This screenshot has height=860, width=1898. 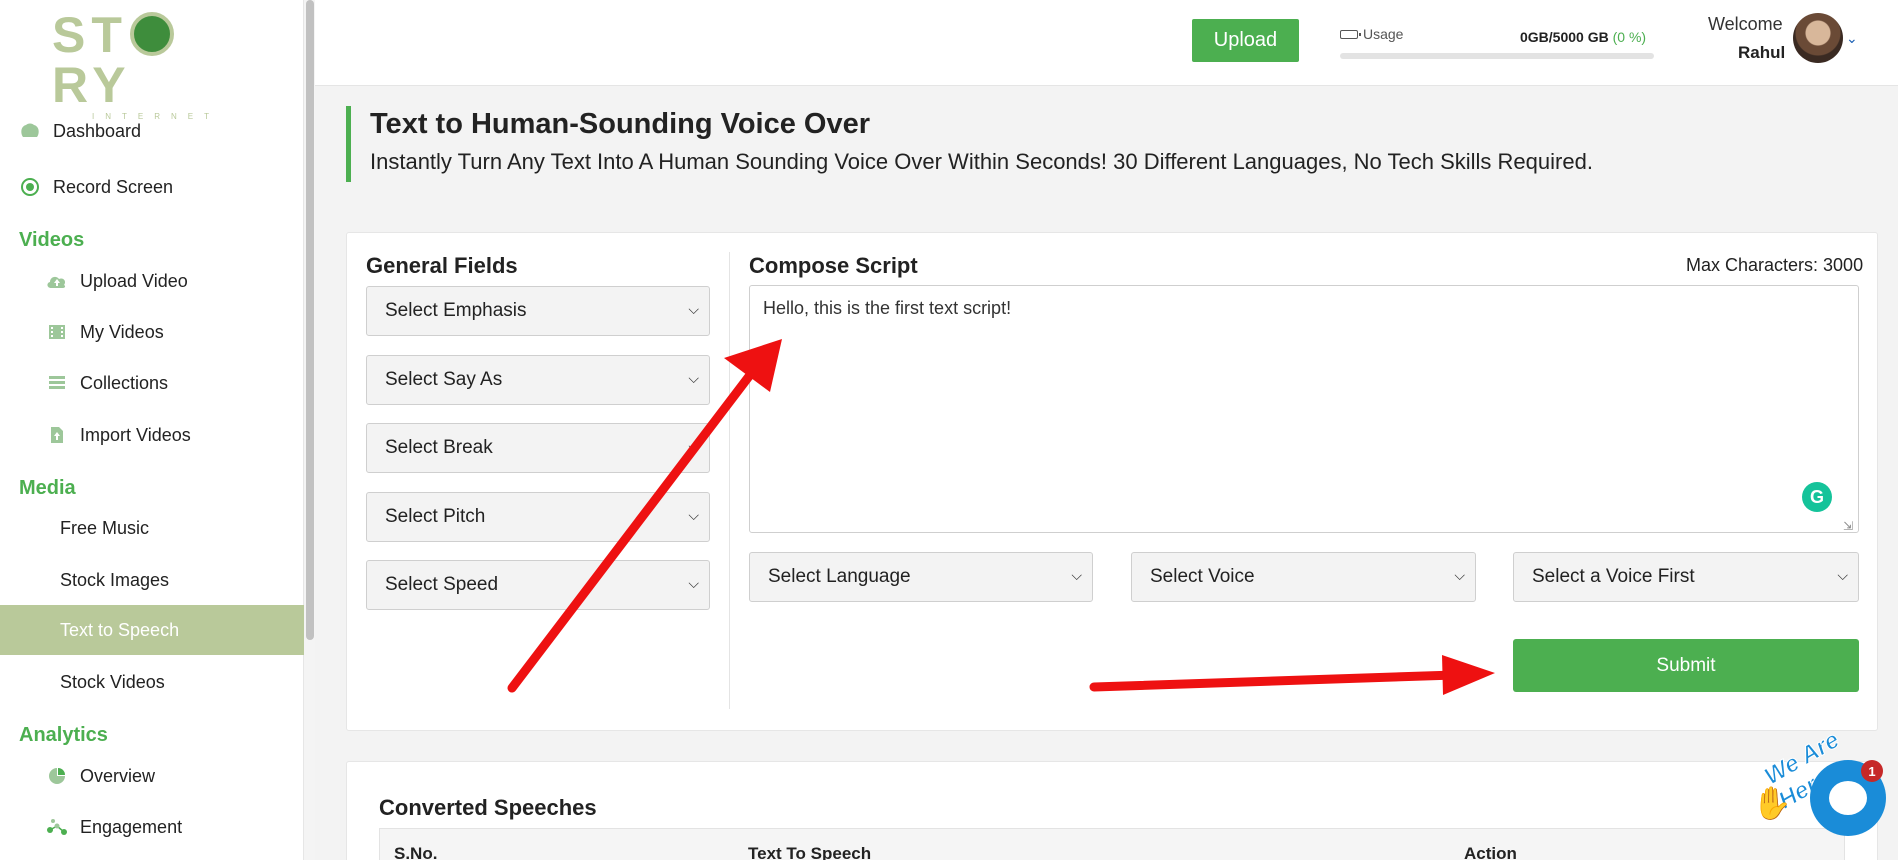 I want to click on sidebar-item-engagement: Engagement, so click(x=152, y=827).